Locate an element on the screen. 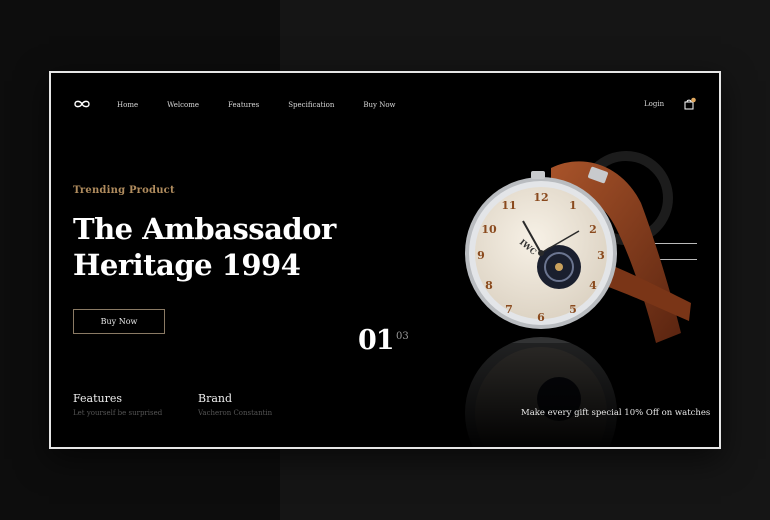  svg-text: 3 is located at coordinates (601, 255).